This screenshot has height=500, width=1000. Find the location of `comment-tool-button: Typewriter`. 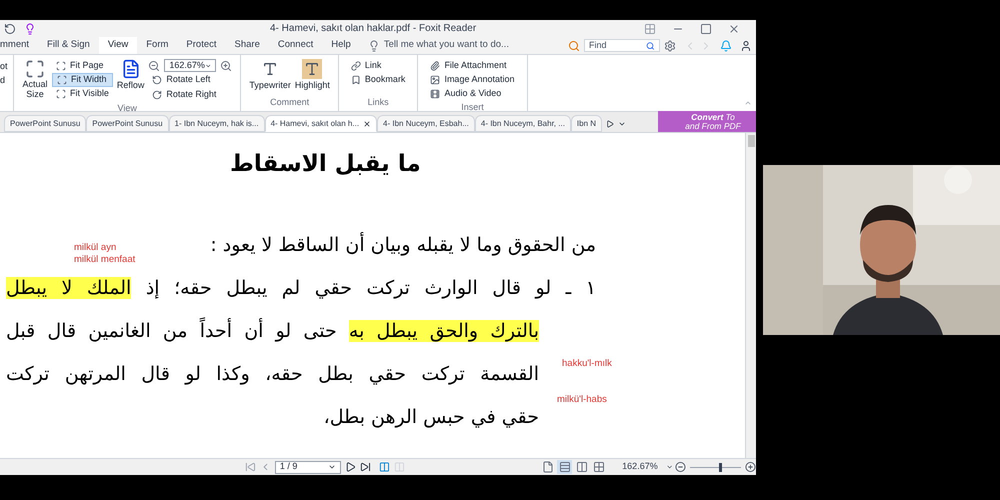

comment-tool-button: Typewriter is located at coordinates (270, 75).